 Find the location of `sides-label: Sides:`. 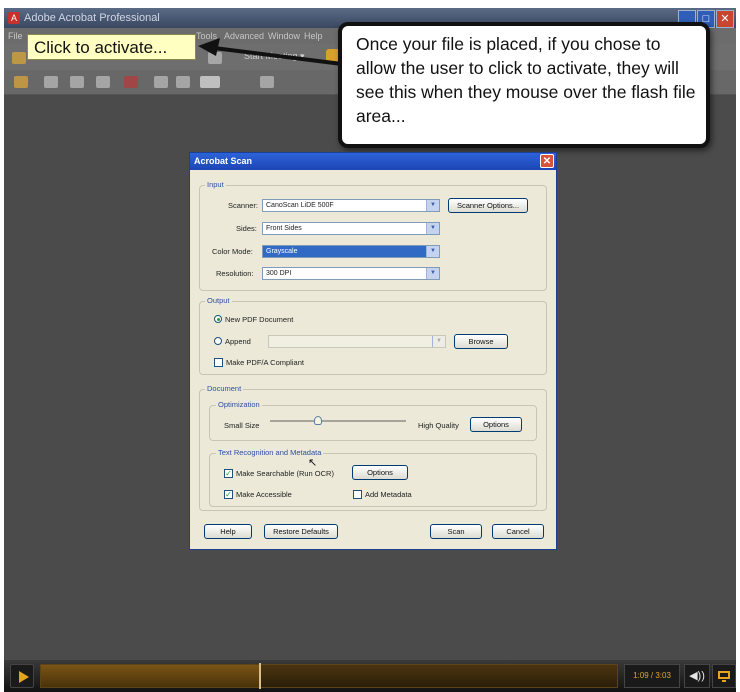

sides-label: Sides: is located at coordinates (246, 228).